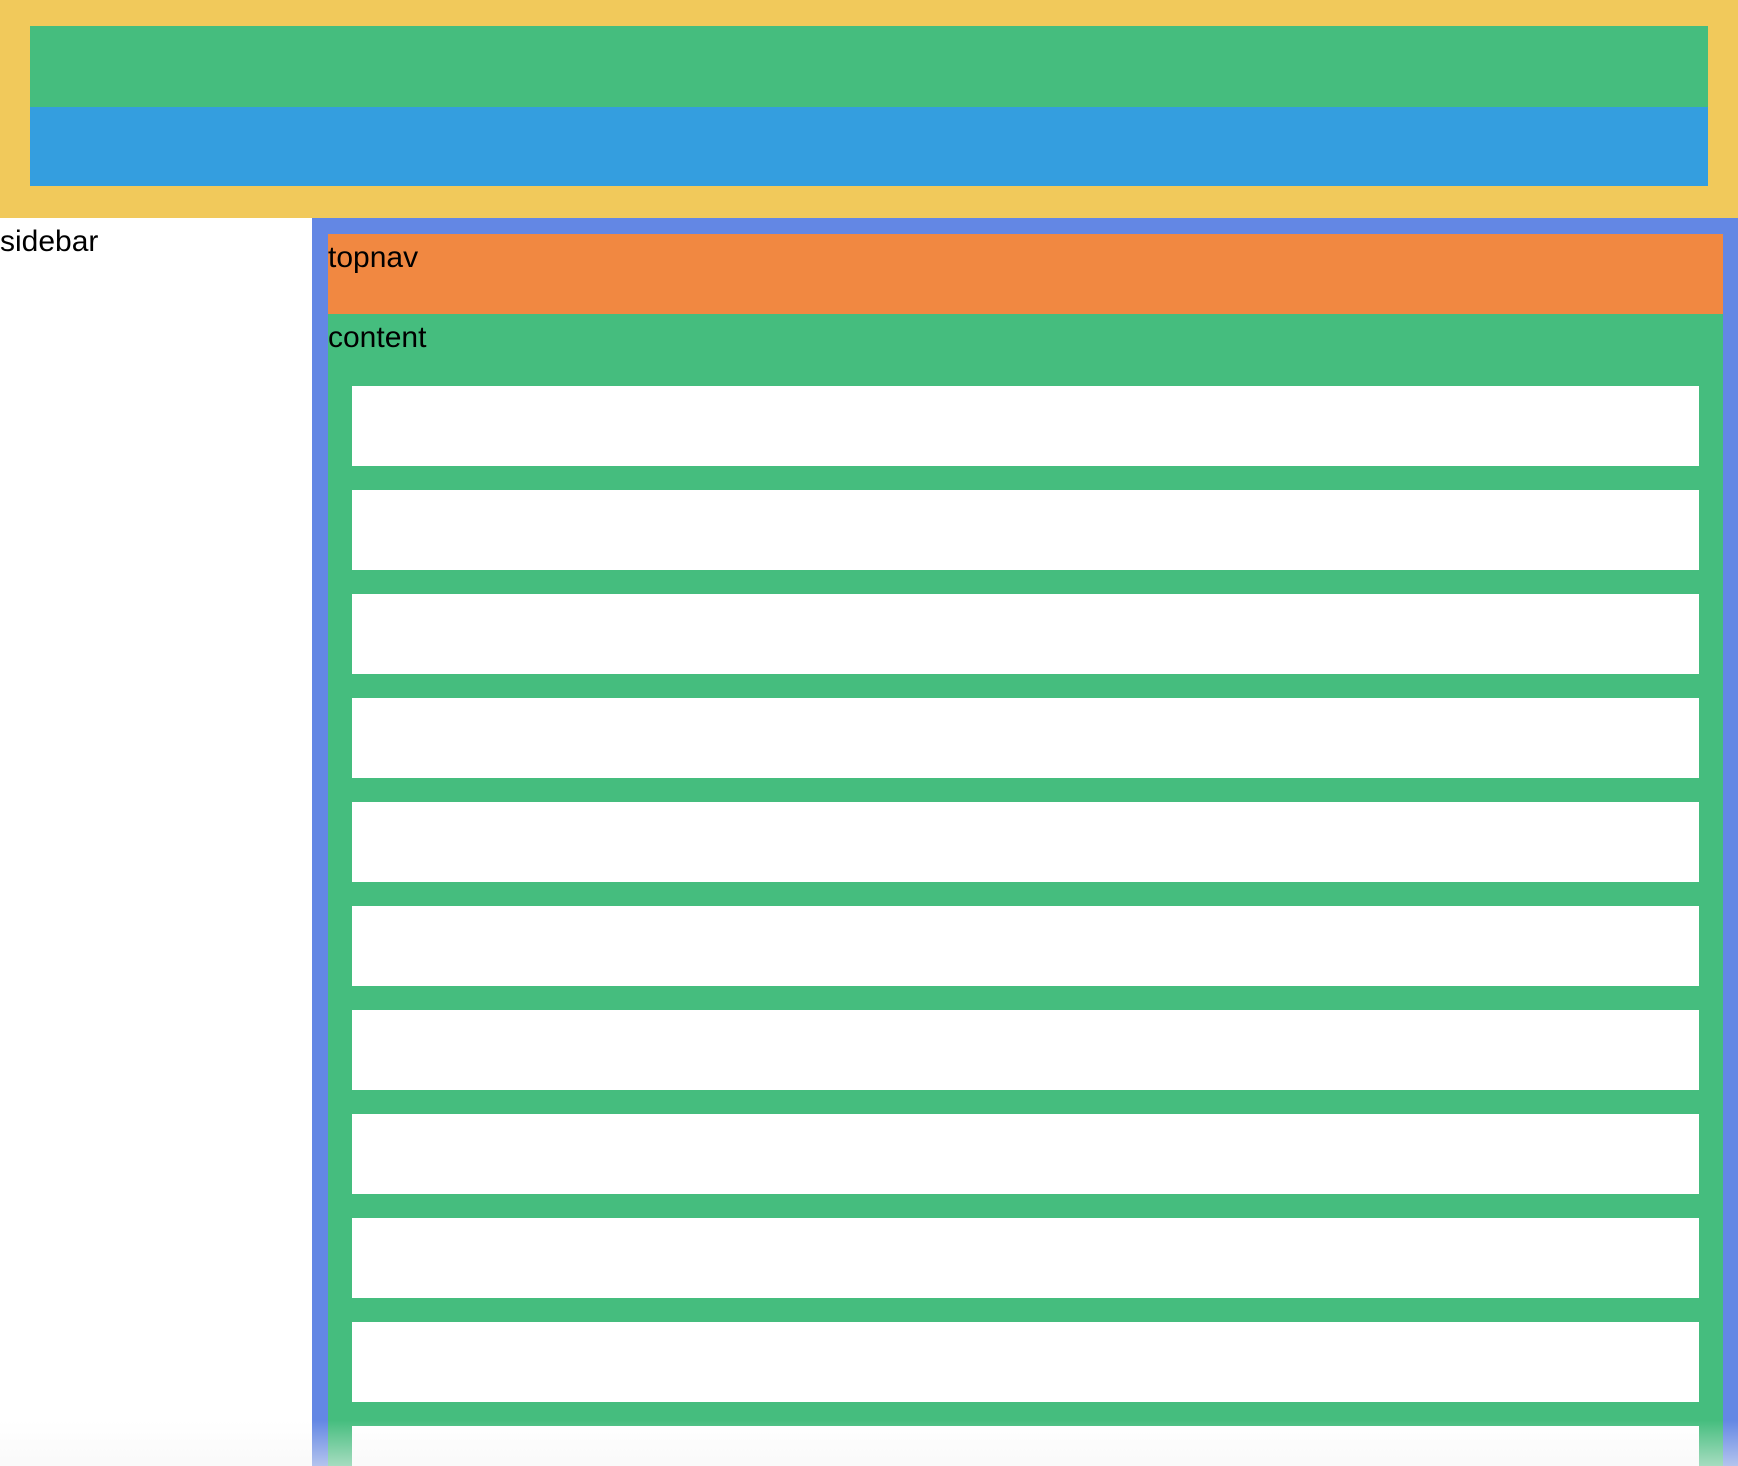  What do you see at coordinates (377, 337) in the screenshot?
I see `content-label: content` at bounding box center [377, 337].